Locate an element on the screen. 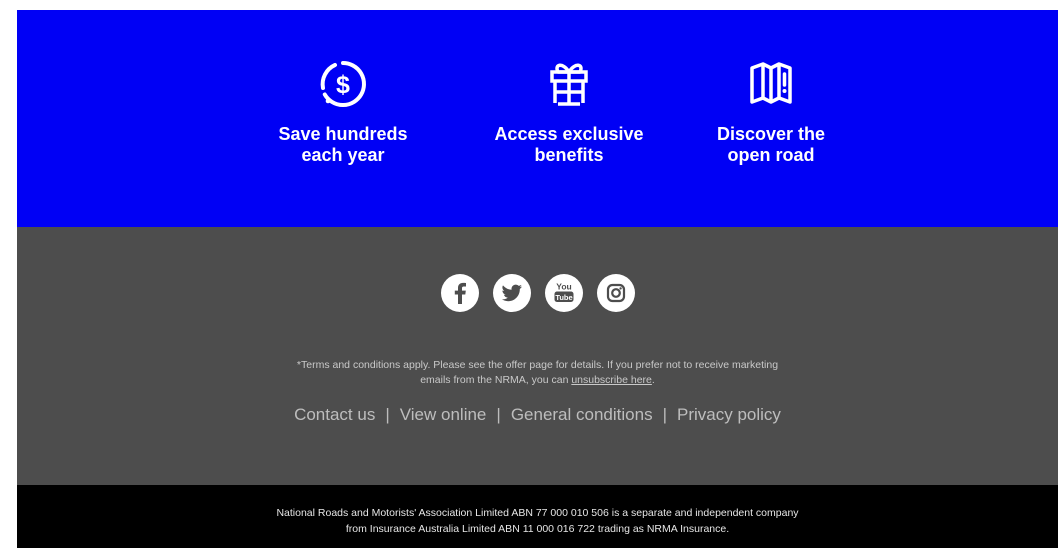  facebook-link is located at coordinates (459, 293).